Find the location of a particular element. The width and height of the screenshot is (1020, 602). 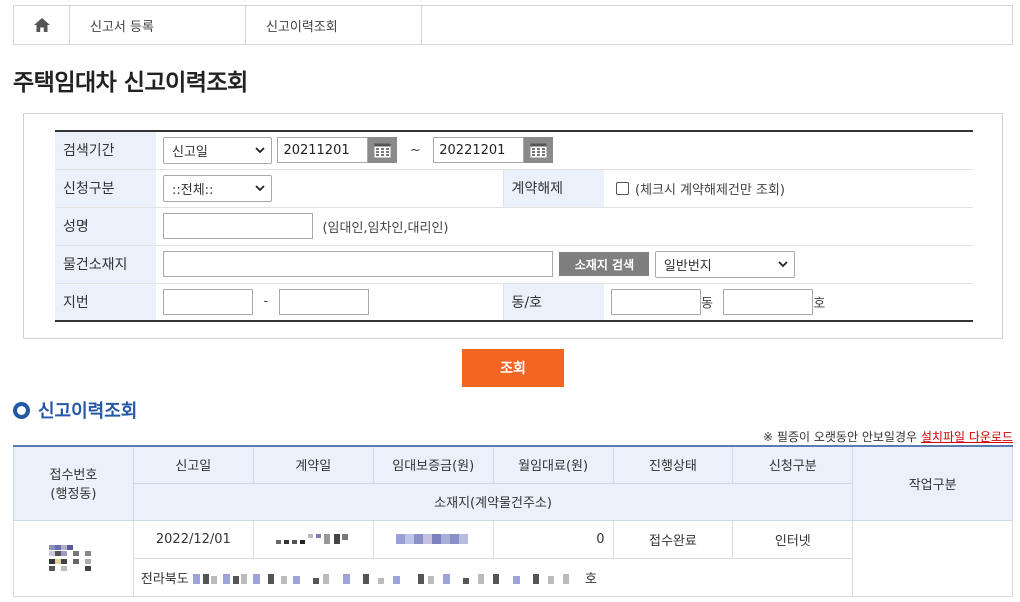

period-type-select: 신고일 is located at coordinates (217, 150).